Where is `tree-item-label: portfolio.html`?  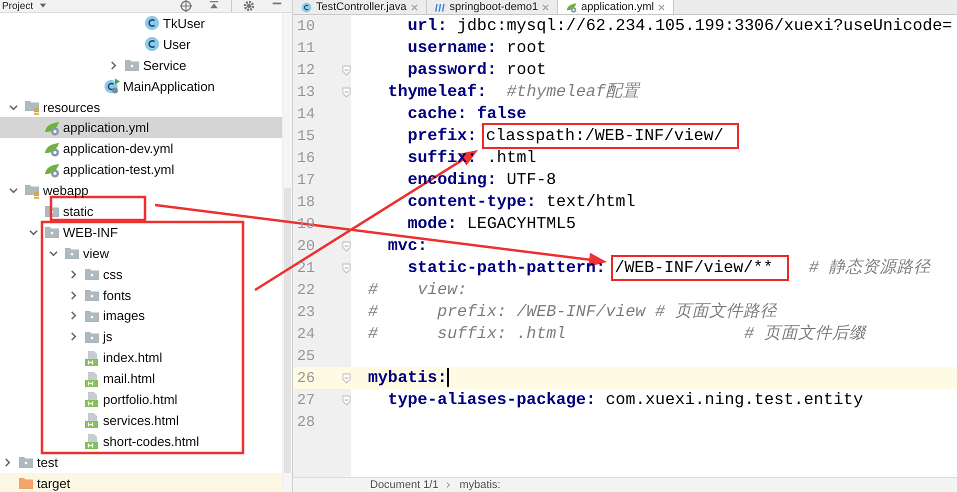 tree-item-label: portfolio.html is located at coordinates (140, 399).